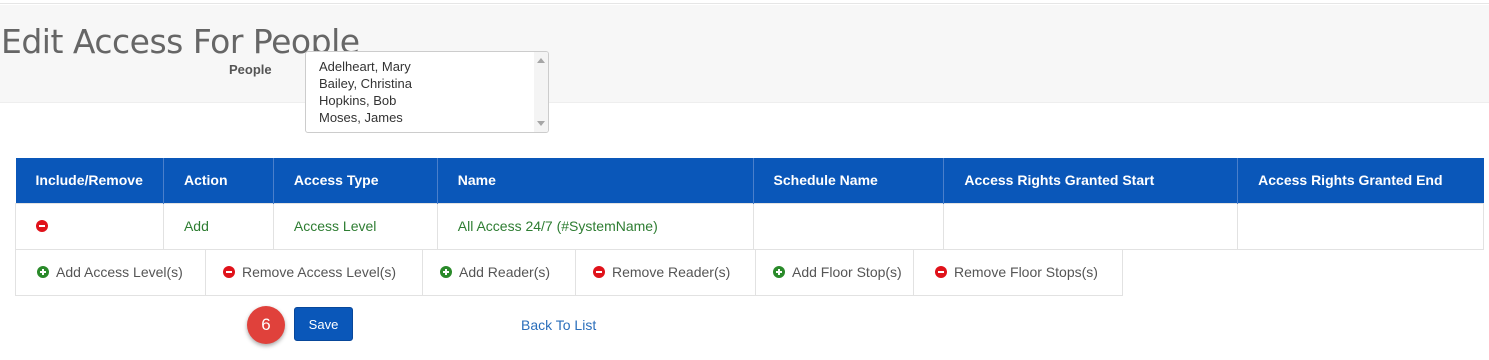  Describe the element at coordinates (218, 226) in the screenshot. I see `action-cell: Add` at that location.